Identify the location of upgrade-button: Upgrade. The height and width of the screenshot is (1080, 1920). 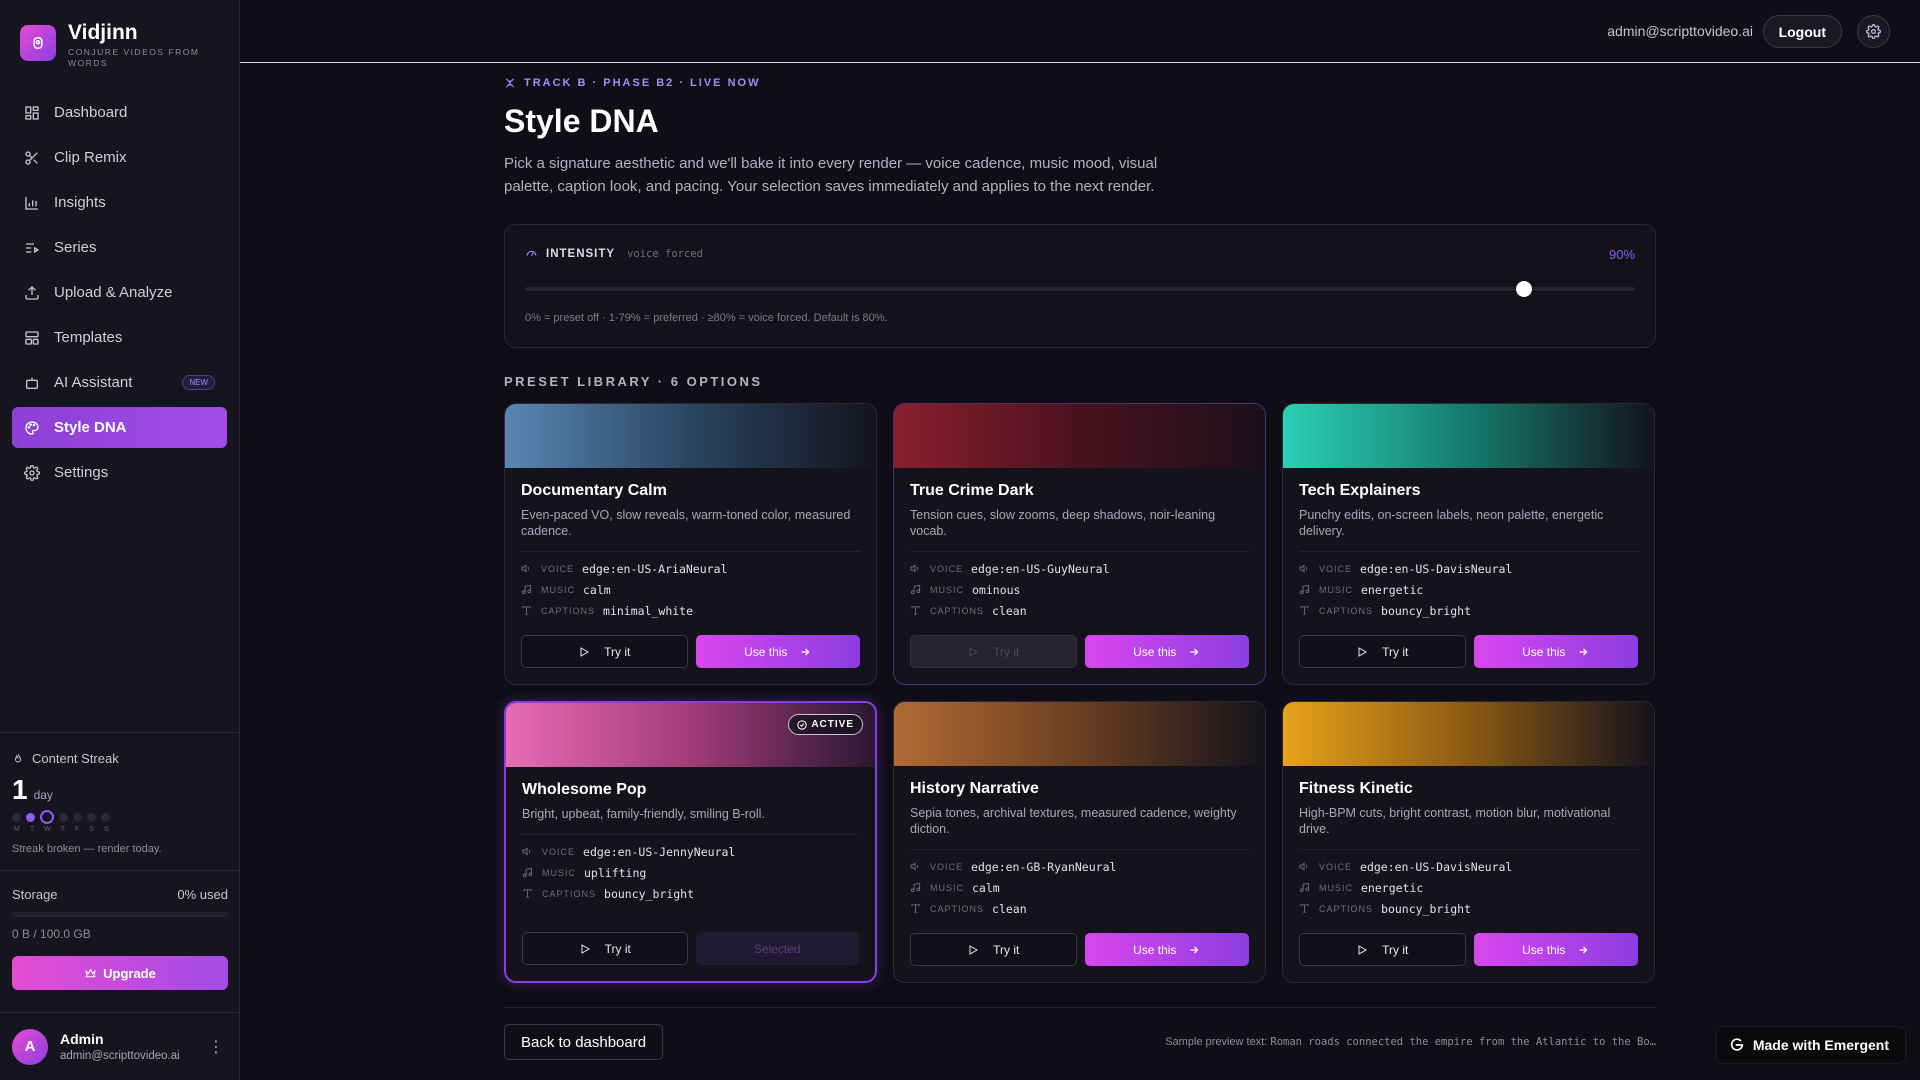
(120, 973).